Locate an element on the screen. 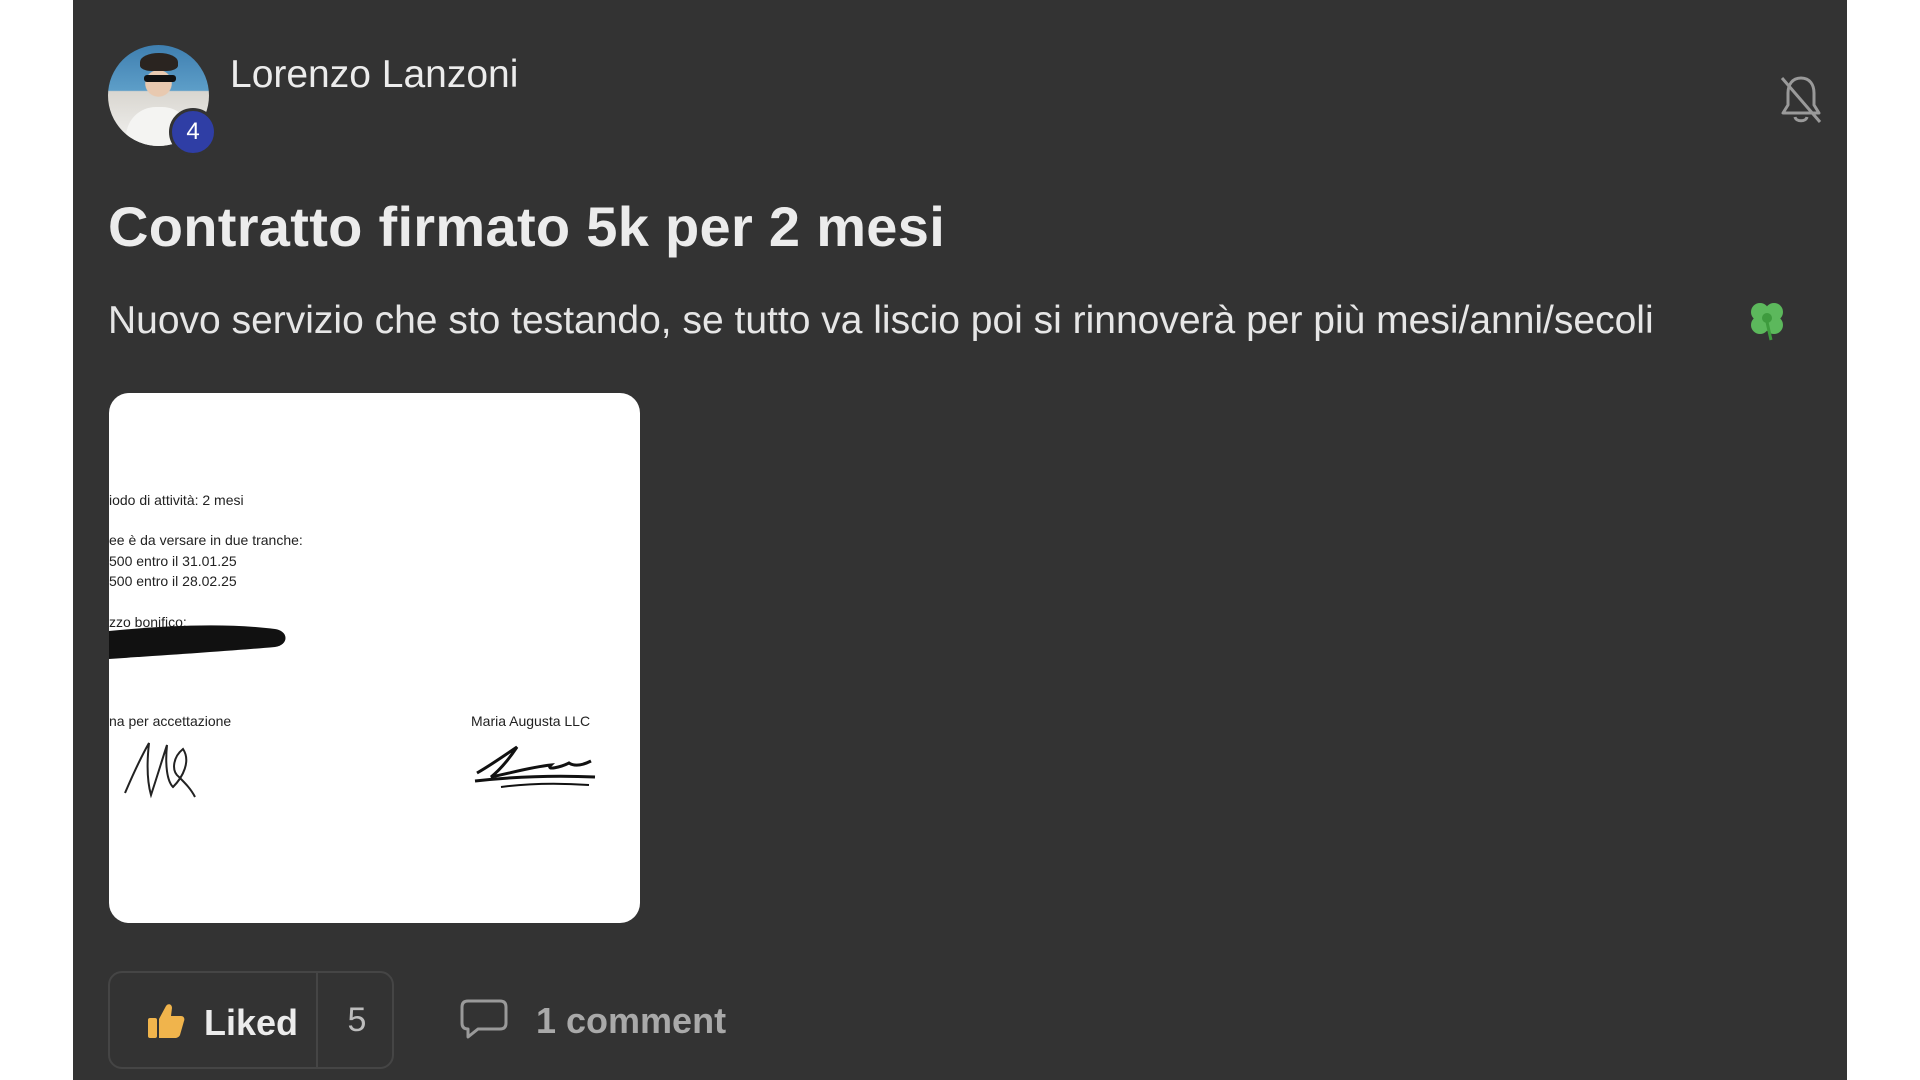 The width and height of the screenshot is (1920, 1080). doc-line-fee: ee è da versare in due tranche: is located at coordinates (206, 540).